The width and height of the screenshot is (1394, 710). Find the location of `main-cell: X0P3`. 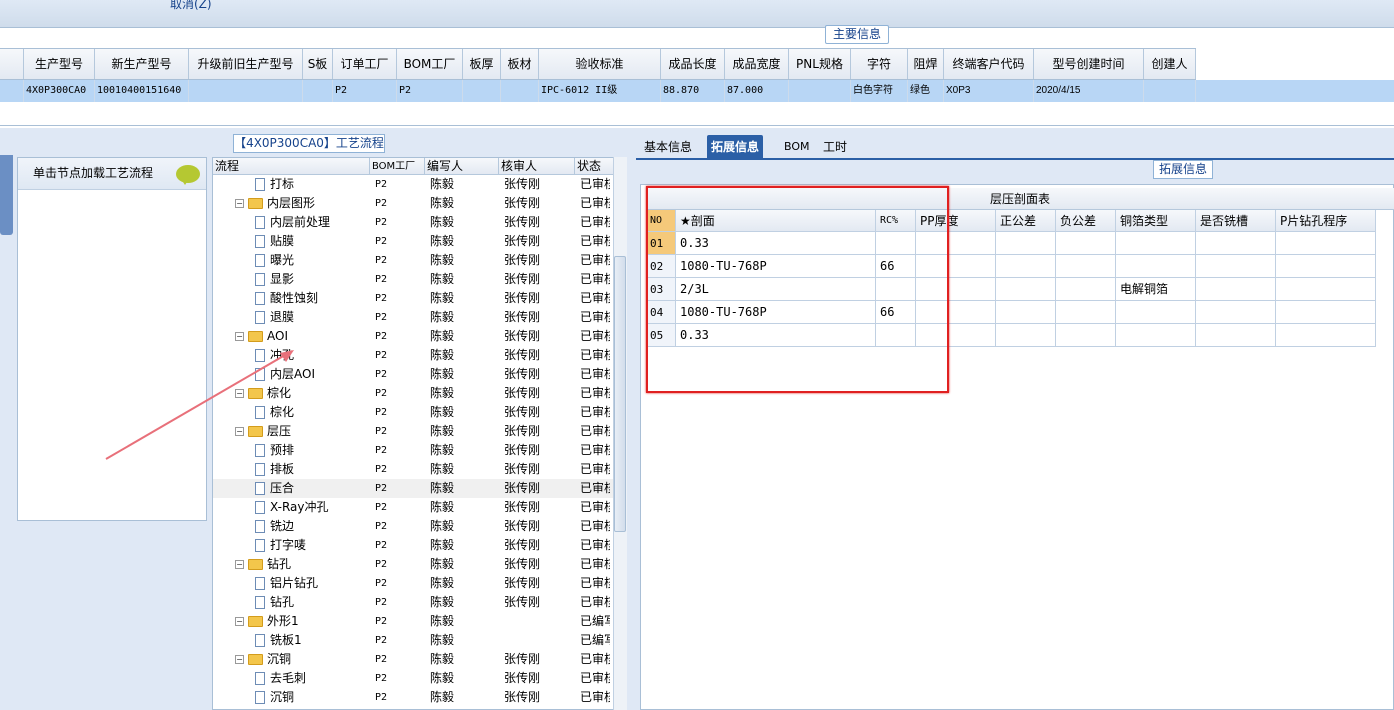

main-cell: X0P3 is located at coordinates (989, 91).